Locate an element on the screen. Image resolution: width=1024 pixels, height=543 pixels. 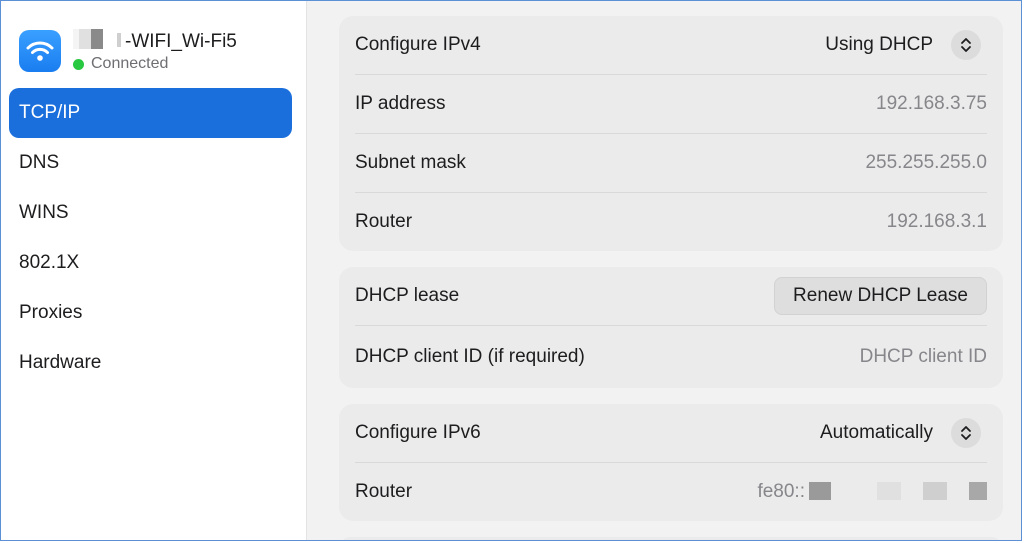
ip-address-label: IP address is located at coordinates (400, 103).